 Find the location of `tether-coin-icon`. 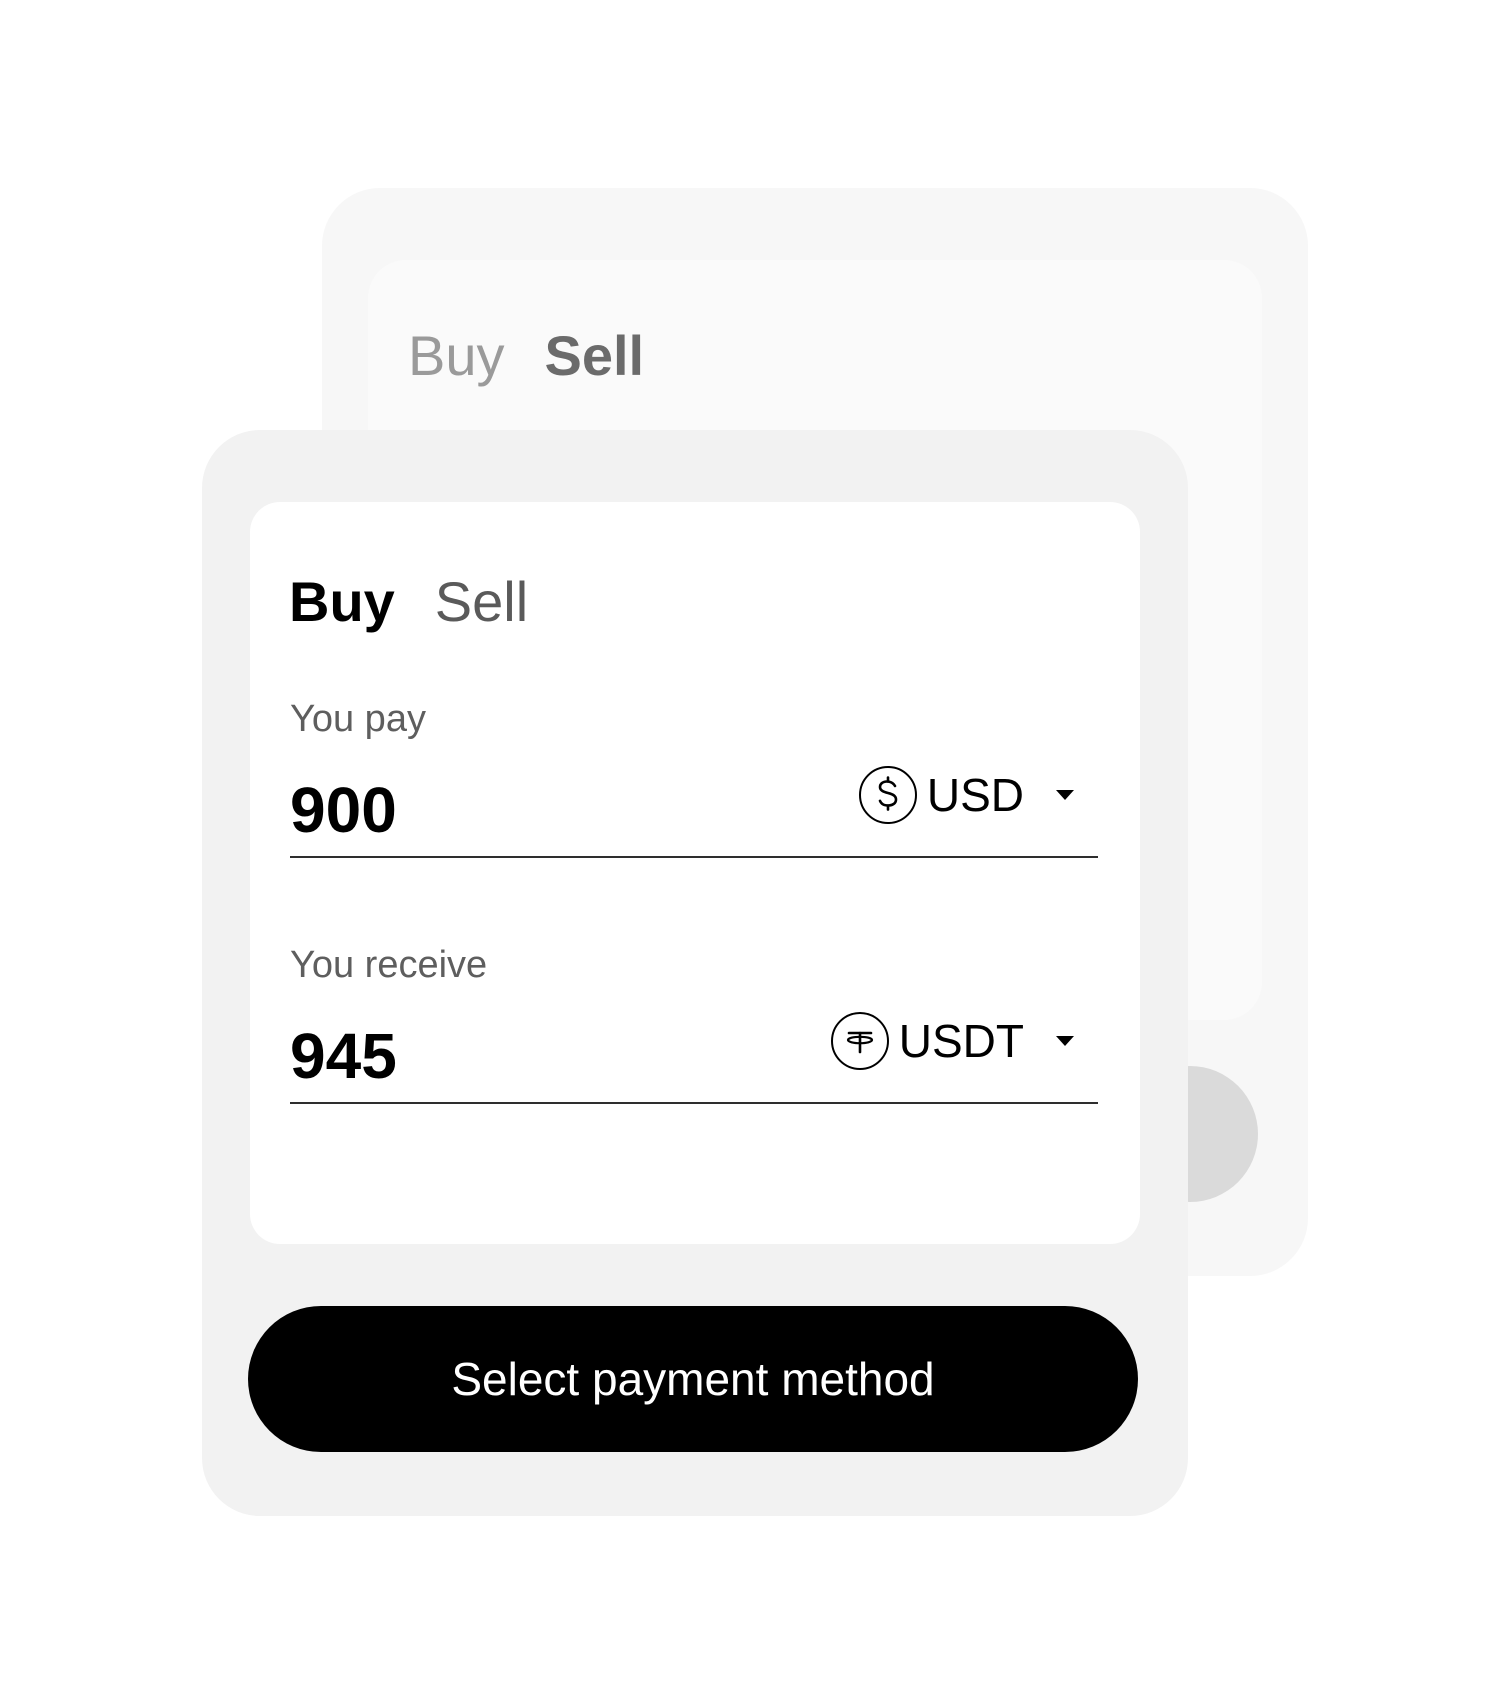

tether-coin-icon is located at coordinates (859, 1041).